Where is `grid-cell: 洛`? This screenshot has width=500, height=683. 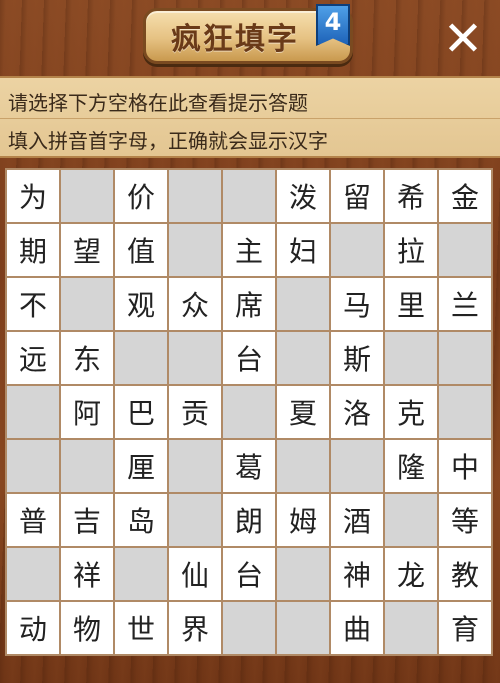
grid-cell: 洛 is located at coordinates (357, 412).